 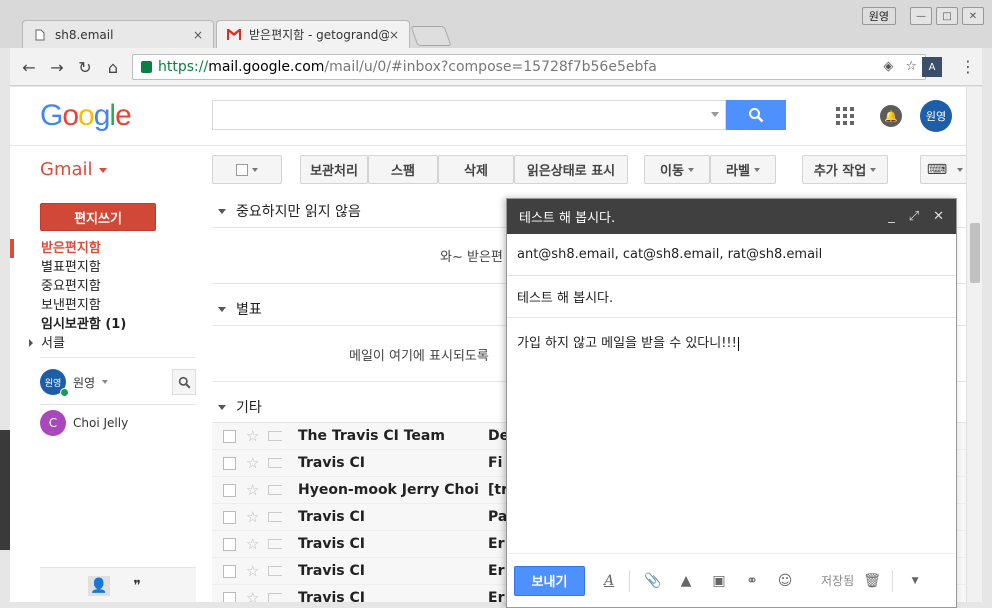 What do you see at coordinates (921, 16) in the screenshot?
I see `minimize-icon: —` at bounding box center [921, 16].